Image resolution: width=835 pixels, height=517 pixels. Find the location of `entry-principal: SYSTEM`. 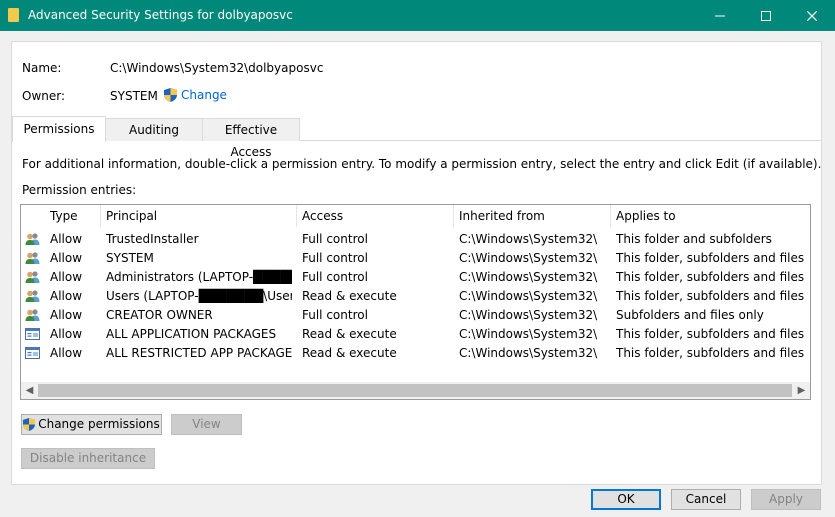

entry-principal: SYSTEM is located at coordinates (130, 258).